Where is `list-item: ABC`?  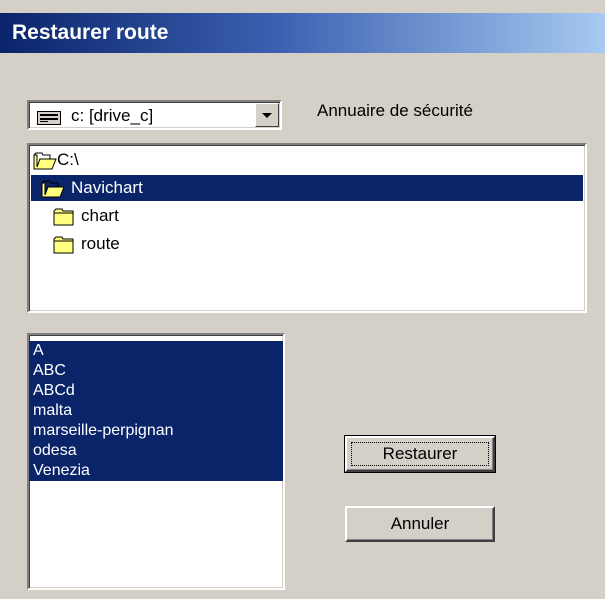
list-item: ABC is located at coordinates (156, 371).